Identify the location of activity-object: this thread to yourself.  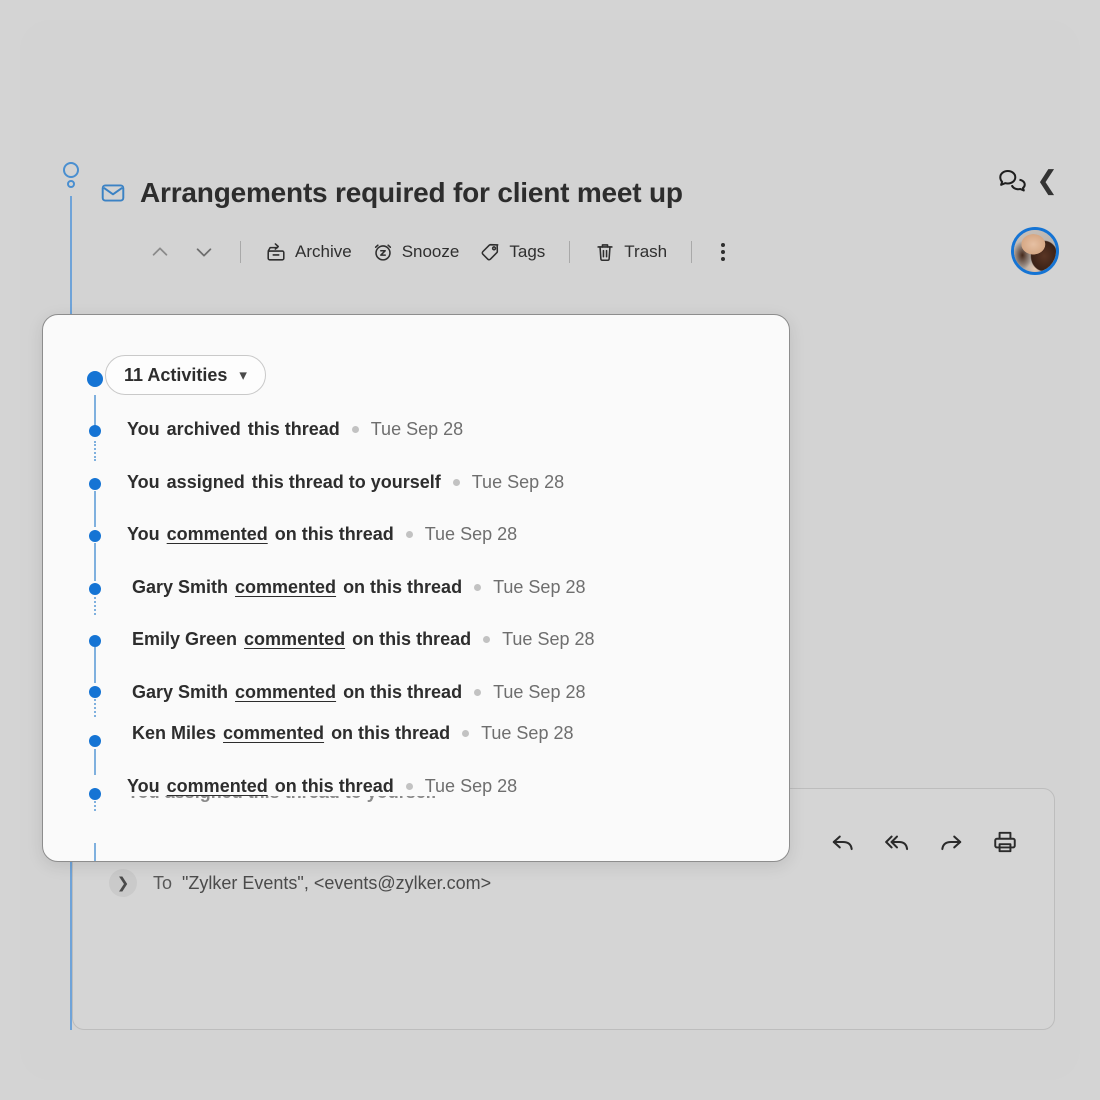
(346, 482).